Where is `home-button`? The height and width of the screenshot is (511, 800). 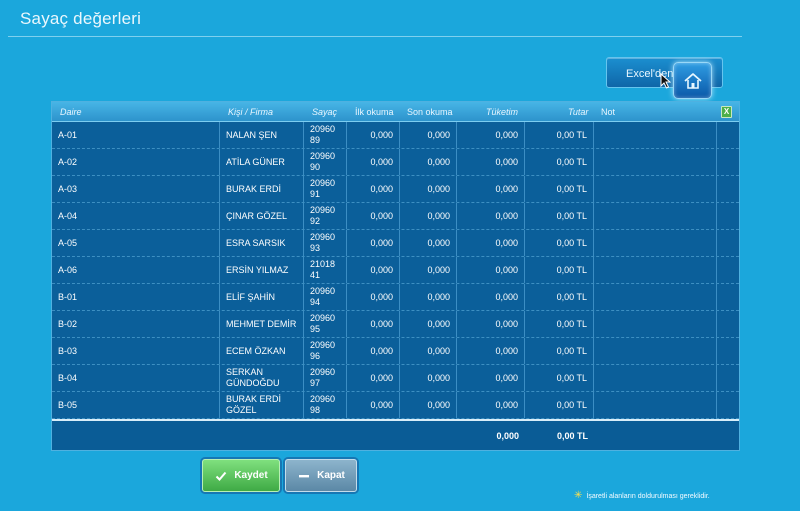 home-button is located at coordinates (692, 80).